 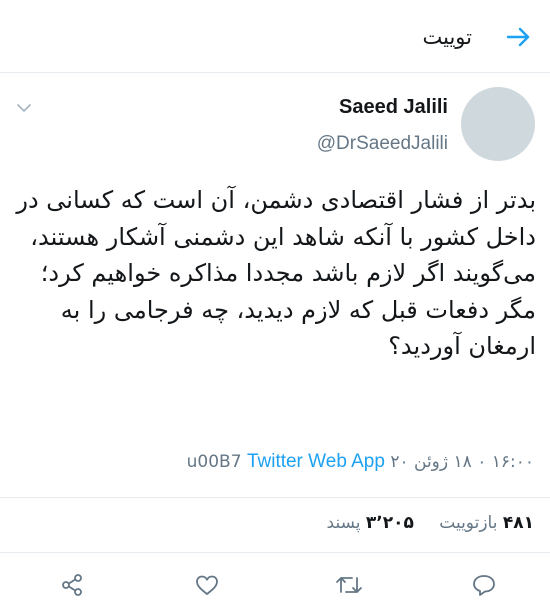 What do you see at coordinates (382, 144) in the screenshot?
I see `author-handle: @DrSaeedJalili` at bounding box center [382, 144].